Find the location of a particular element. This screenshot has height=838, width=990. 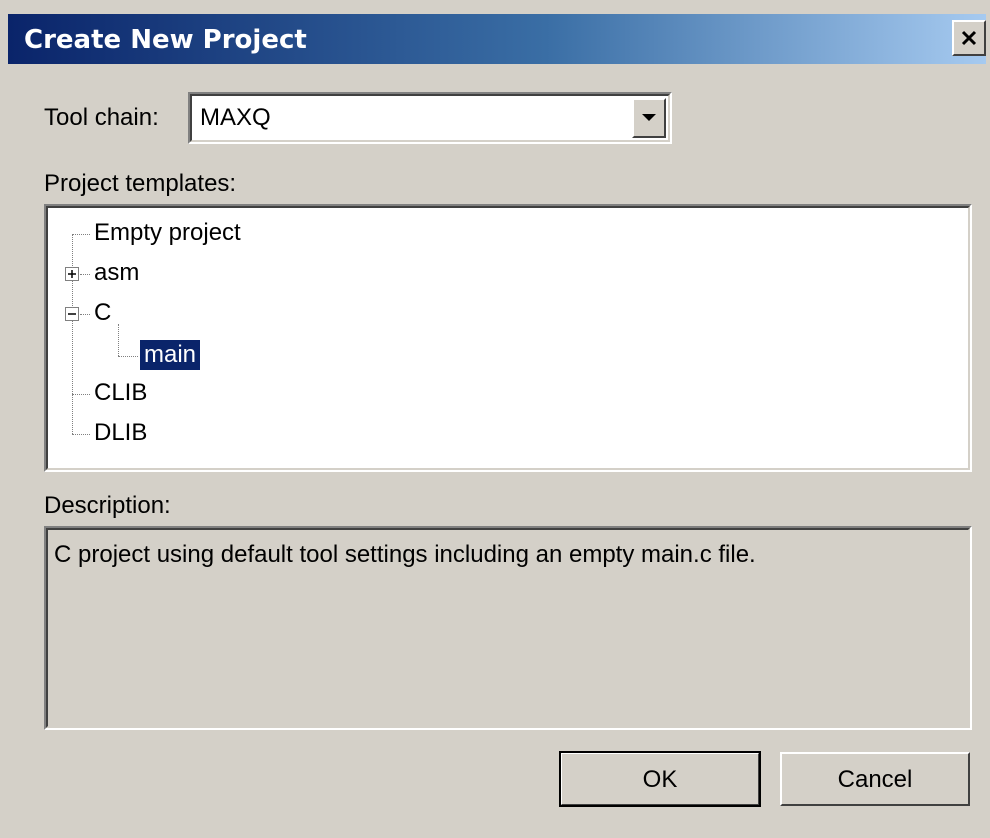

tree-item-asm: asm is located at coordinates (116, 273).